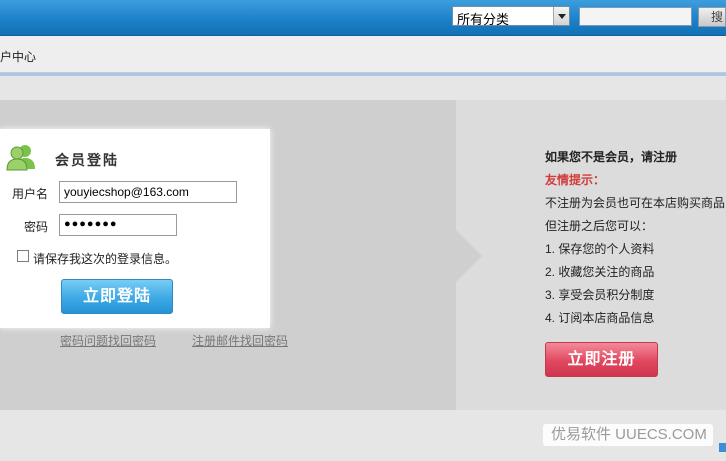 This screenshot has height=461, width=726. I want to click on benefit-item: 3. 享受会员积分制度, so click(600, 295).